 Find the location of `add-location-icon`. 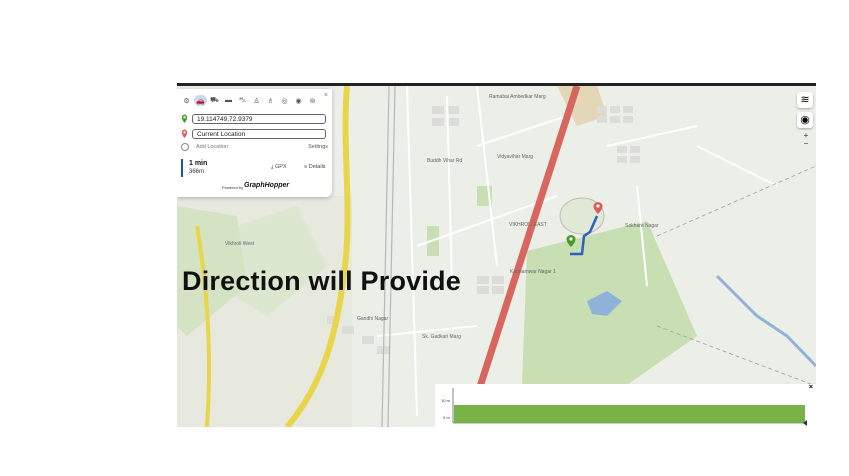

add-location-icon is located at coordinates (185, 147).